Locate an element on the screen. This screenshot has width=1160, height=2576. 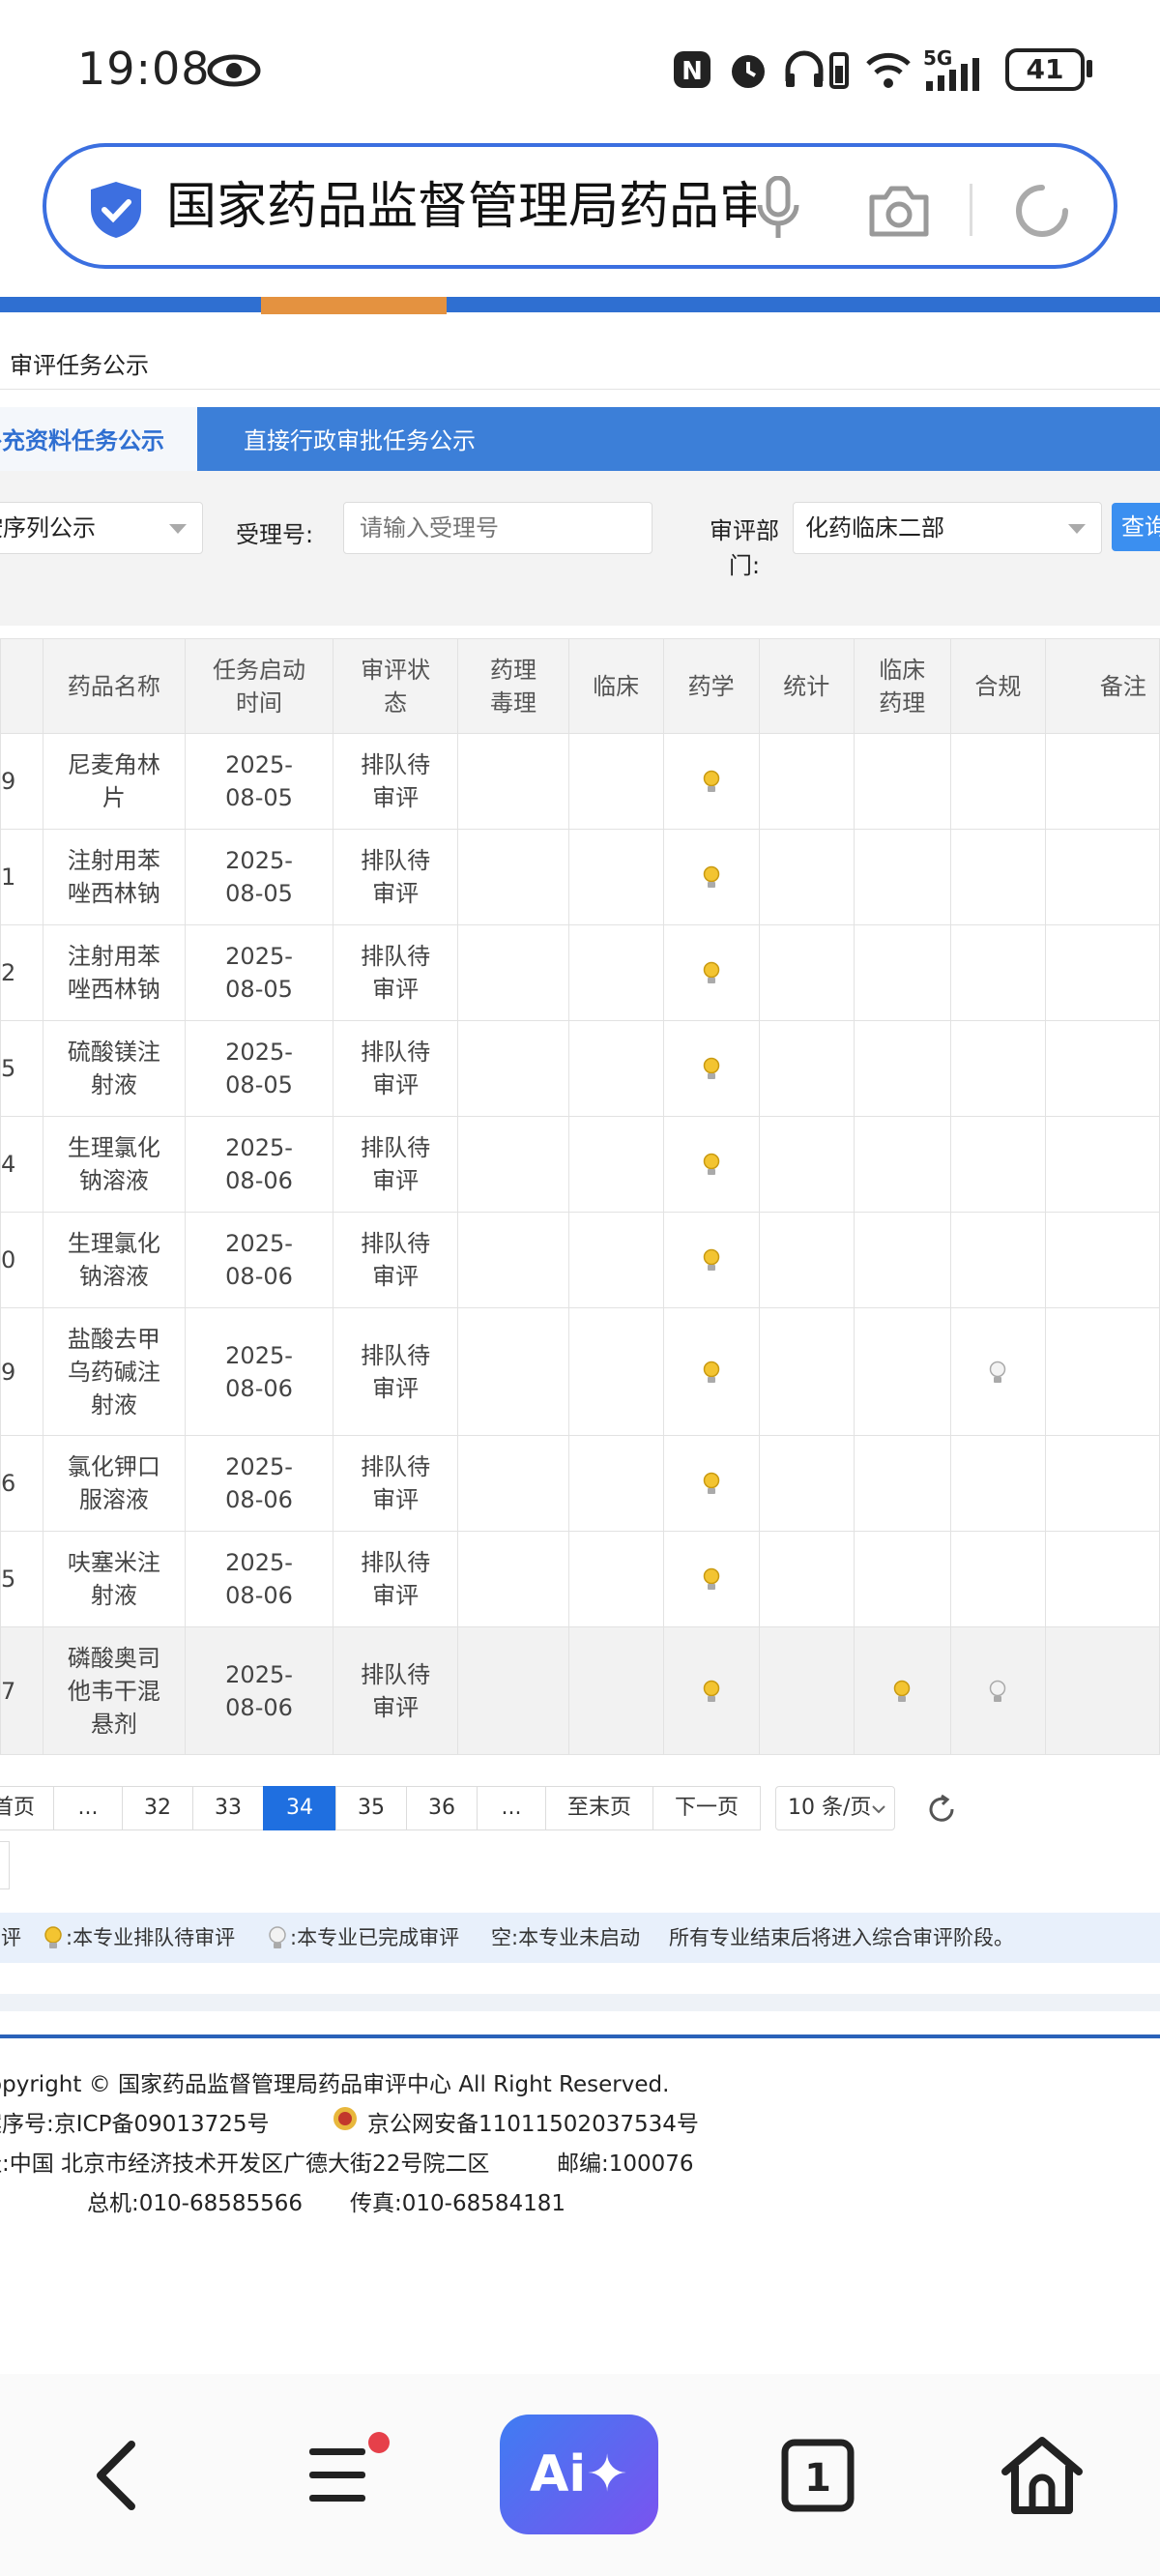
eye-icon is located at coordinates (234, 70).